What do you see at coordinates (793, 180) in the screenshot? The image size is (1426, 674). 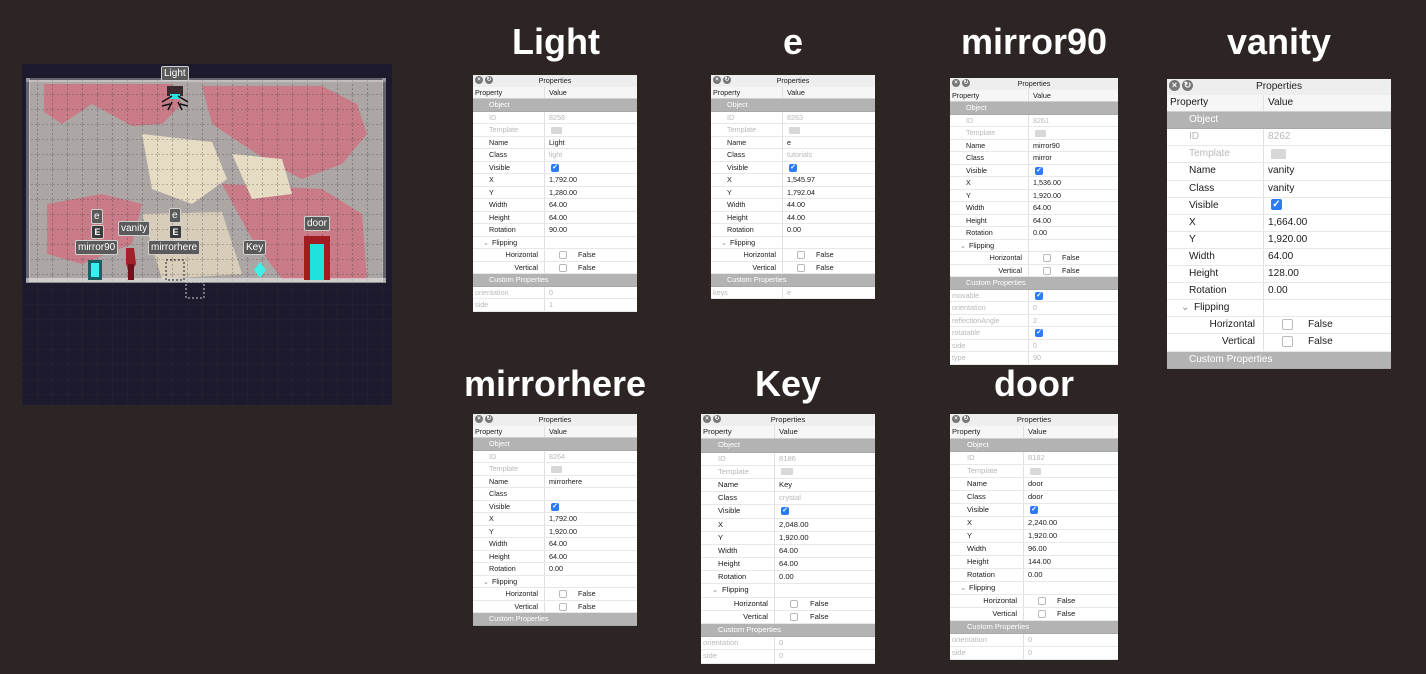 I see `prop-x: X 1,545.97` at bounding box center [793, 180].